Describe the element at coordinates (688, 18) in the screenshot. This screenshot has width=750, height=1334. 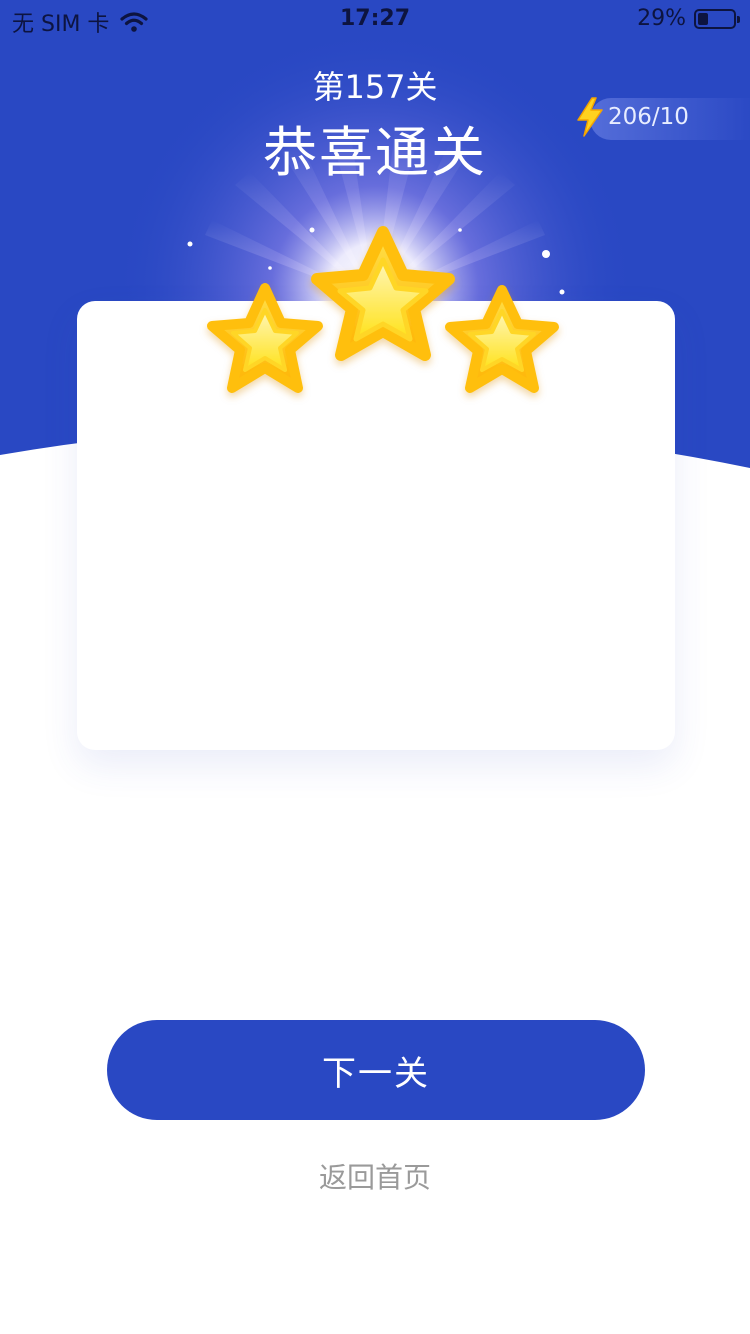
I see `status-right: 29%` at that location.